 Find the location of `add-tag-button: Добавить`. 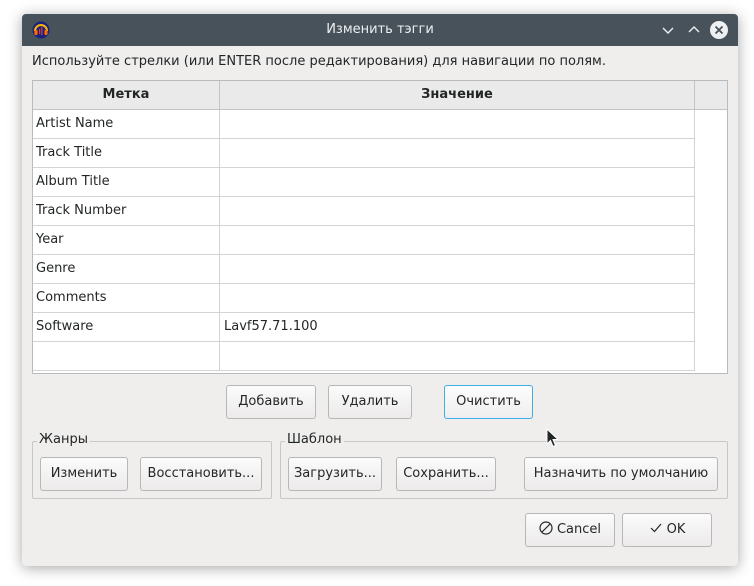

add-tag-button: Добавить is located at coordinates (271, 402).